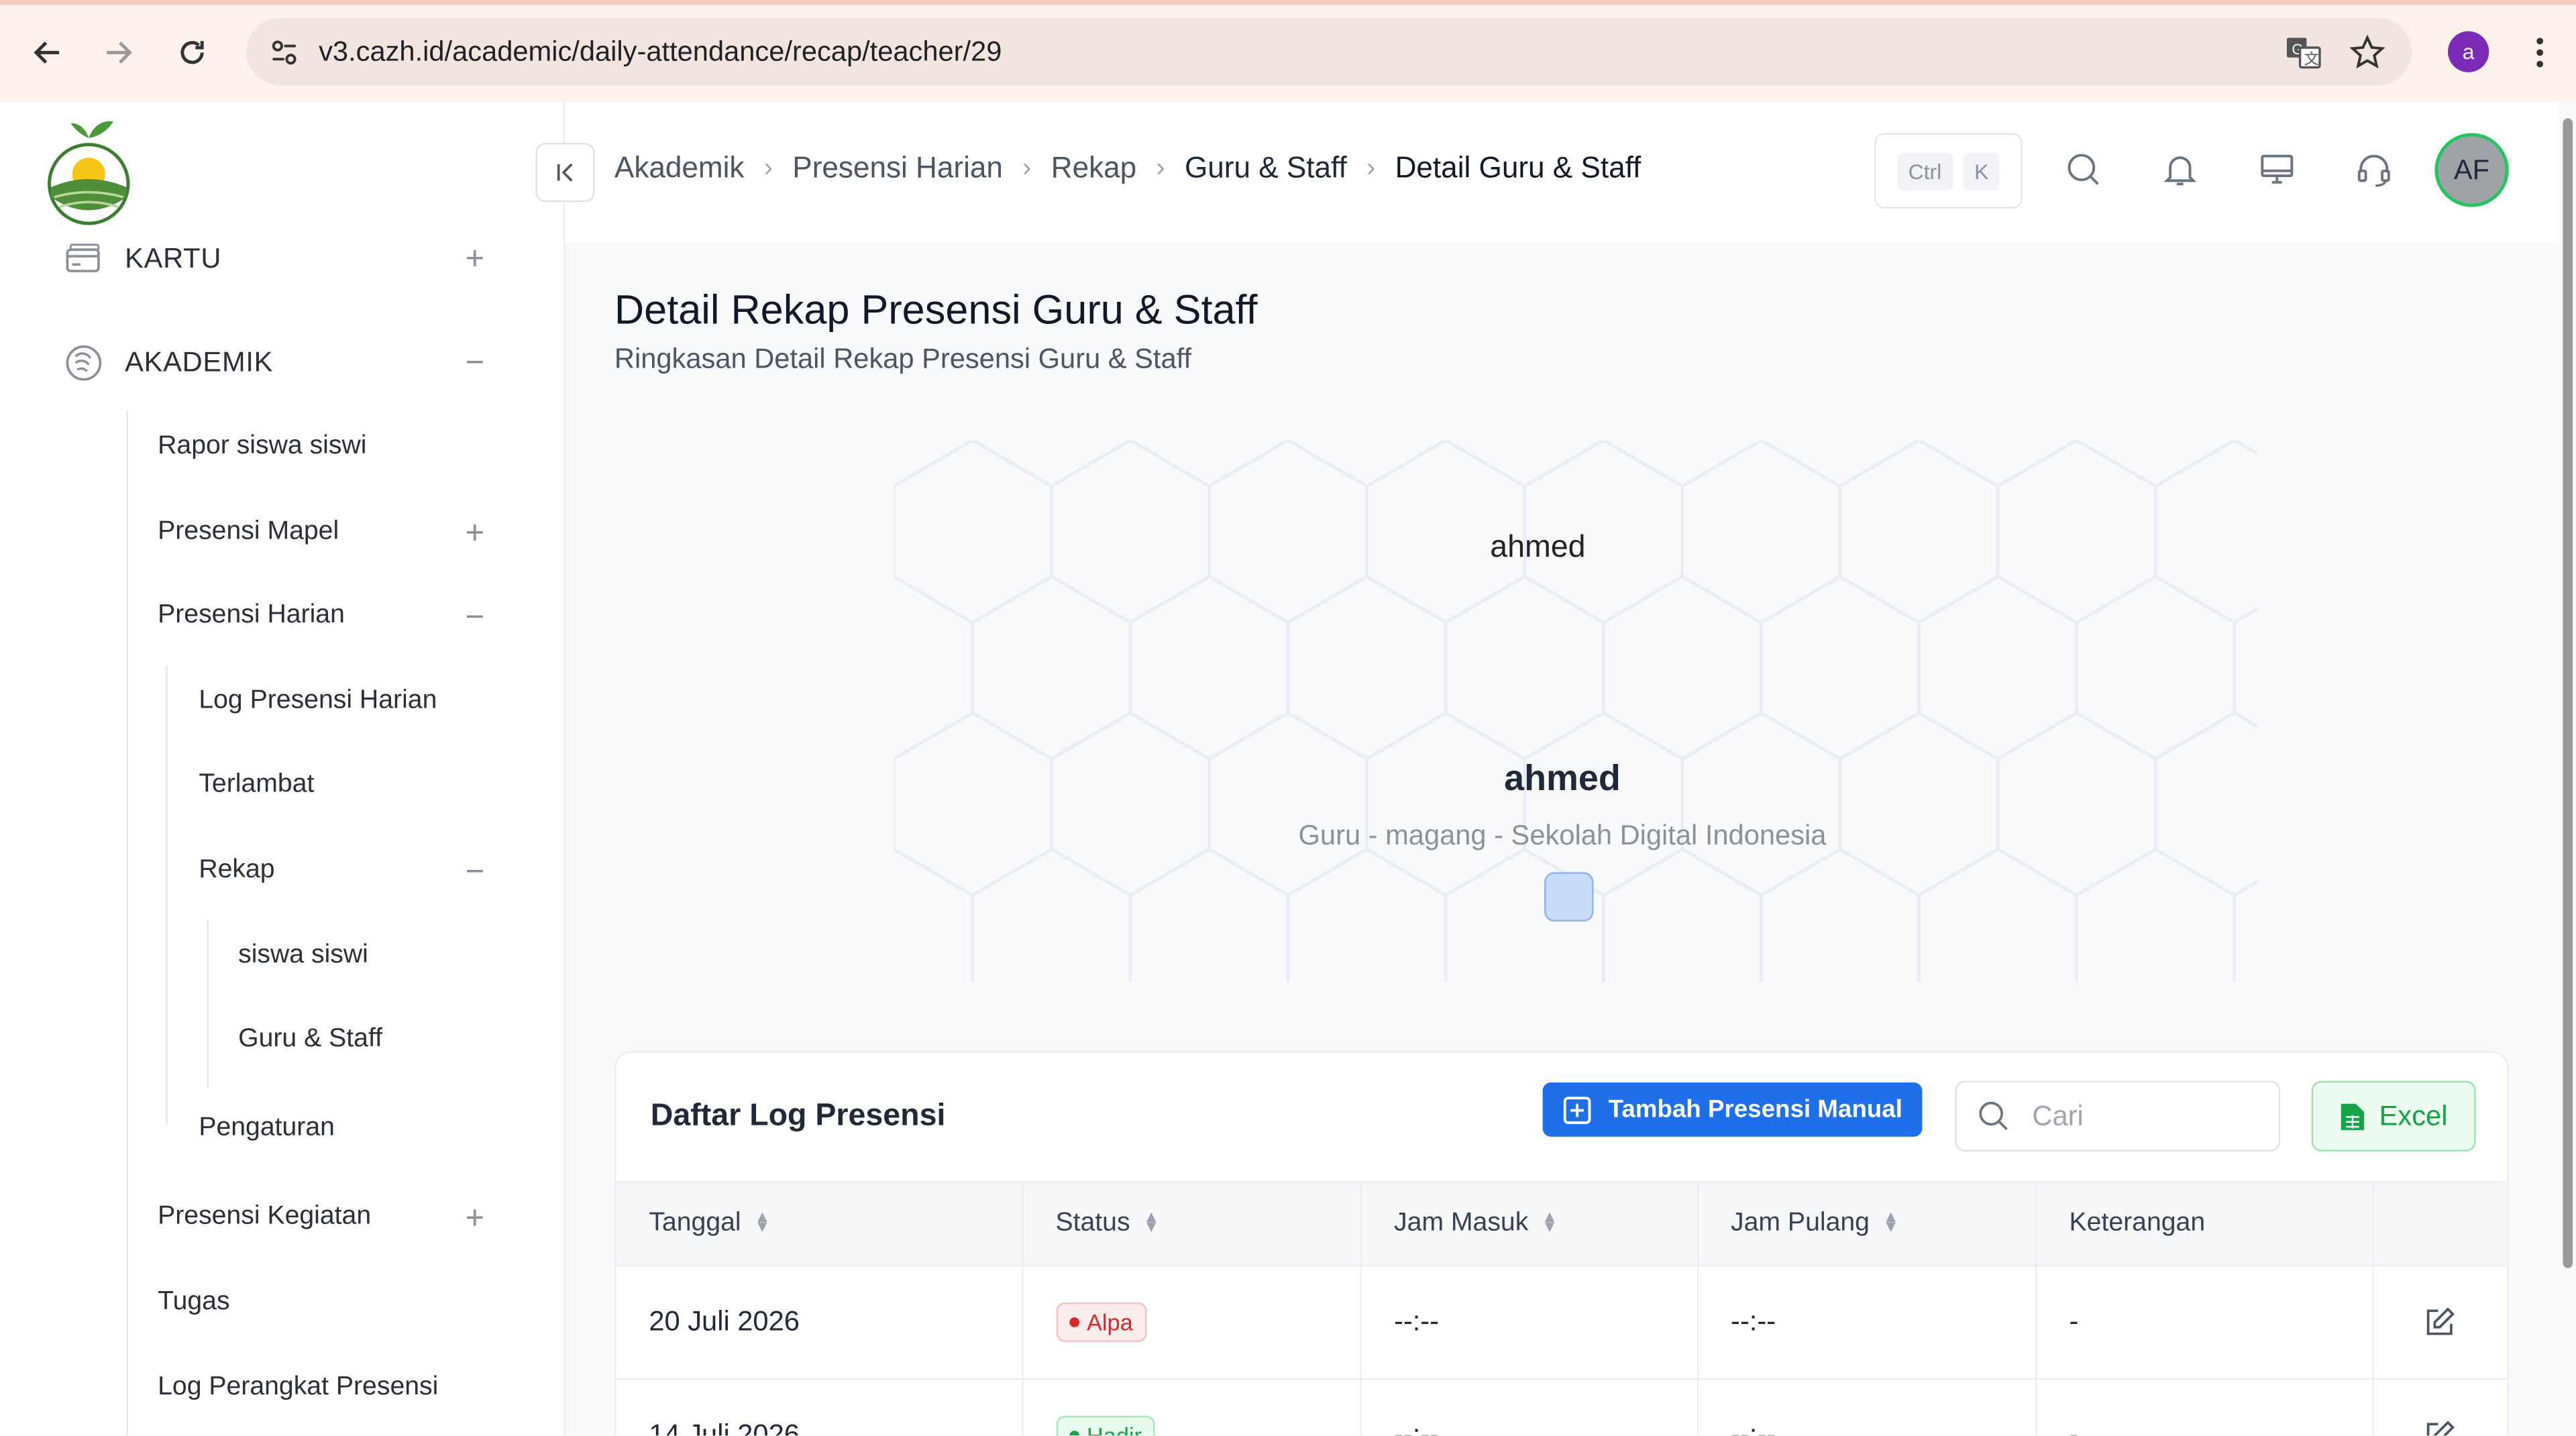  I want to click on add-manual-attendance-label: Tambah Presensi Manual, so click(1755, 1109).